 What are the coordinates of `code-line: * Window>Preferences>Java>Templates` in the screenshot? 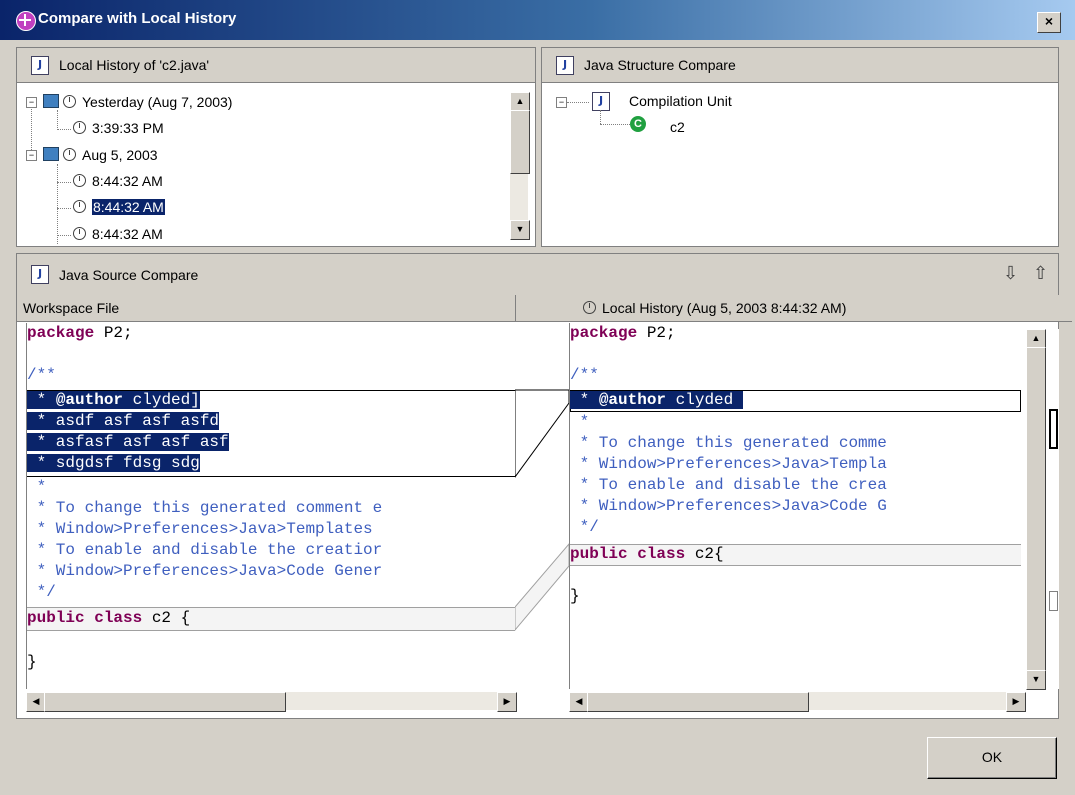 It's located at (200, 529).